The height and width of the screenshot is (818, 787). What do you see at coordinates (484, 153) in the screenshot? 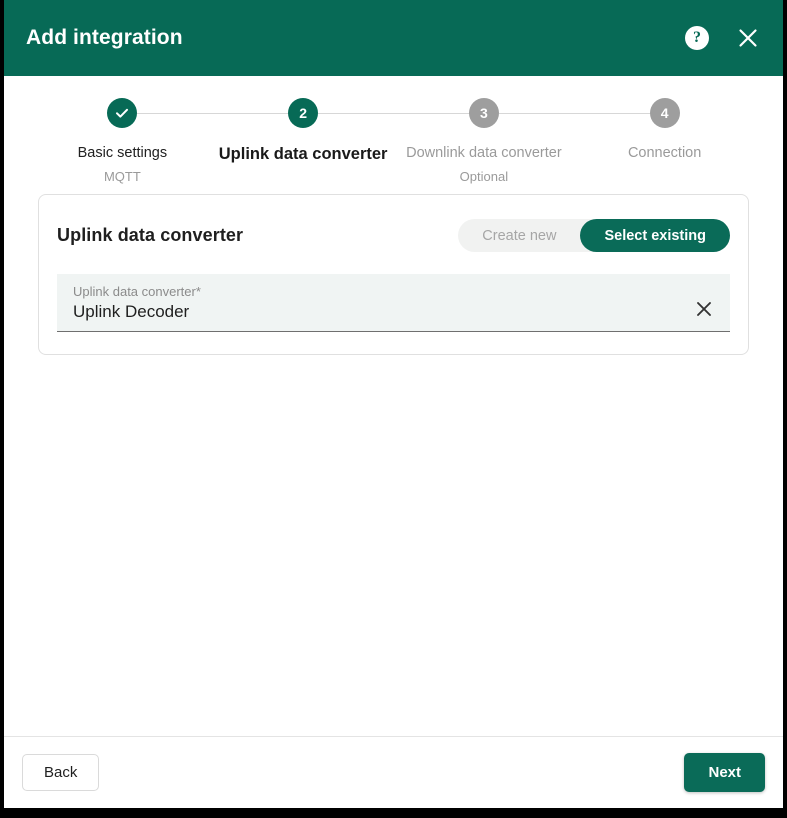
I see `step-label-3: Downlink data converter` at bounding box center [484, 153].